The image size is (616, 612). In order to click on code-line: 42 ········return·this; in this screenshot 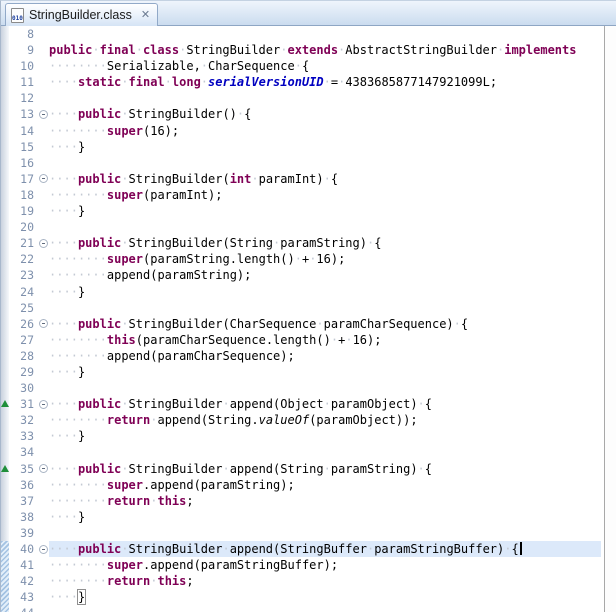, I will do `click(306, 581)`.